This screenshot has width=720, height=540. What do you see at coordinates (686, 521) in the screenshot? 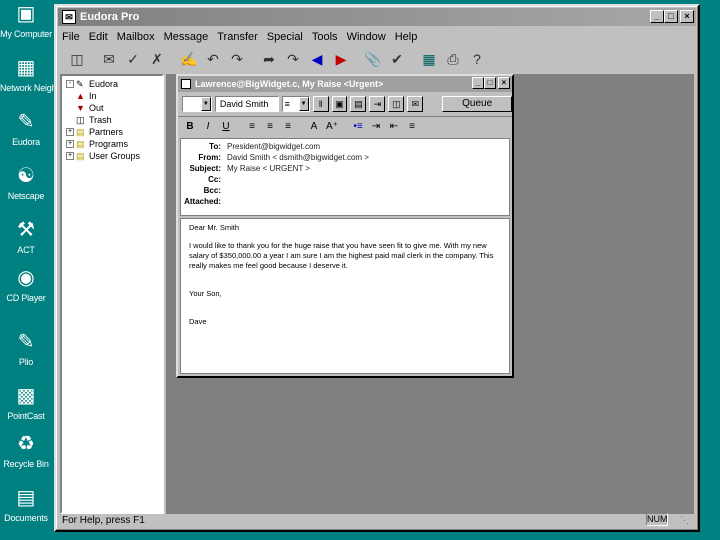
I see `resize-grip-icon: ⋱` at bounding box center [686, 521].